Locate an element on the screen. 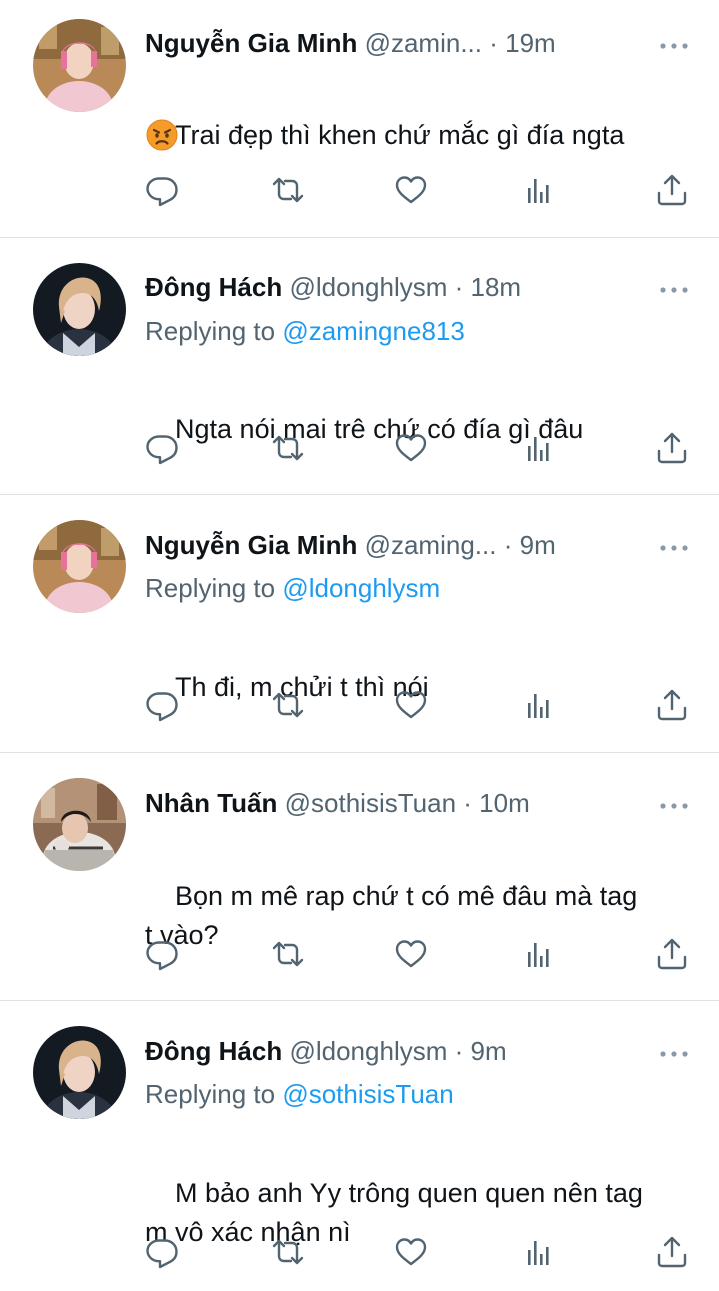 This screenshot has width=719, height=1291. username: @sothisisTuan is located at coordinates (370, 803).